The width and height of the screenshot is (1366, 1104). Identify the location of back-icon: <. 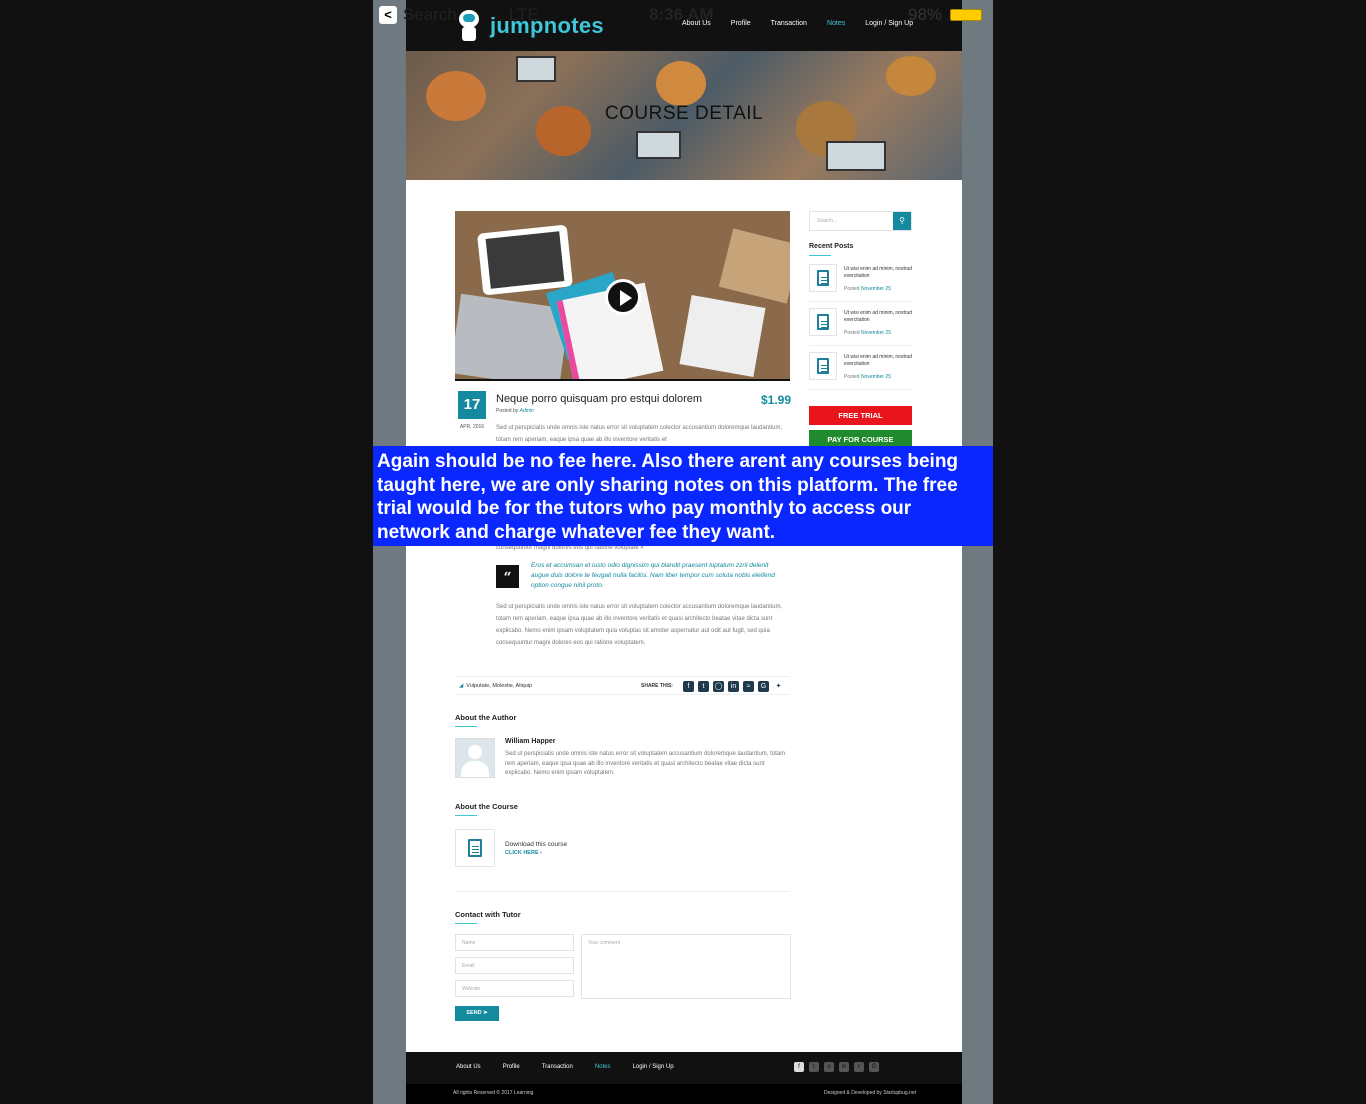
(388, 15).